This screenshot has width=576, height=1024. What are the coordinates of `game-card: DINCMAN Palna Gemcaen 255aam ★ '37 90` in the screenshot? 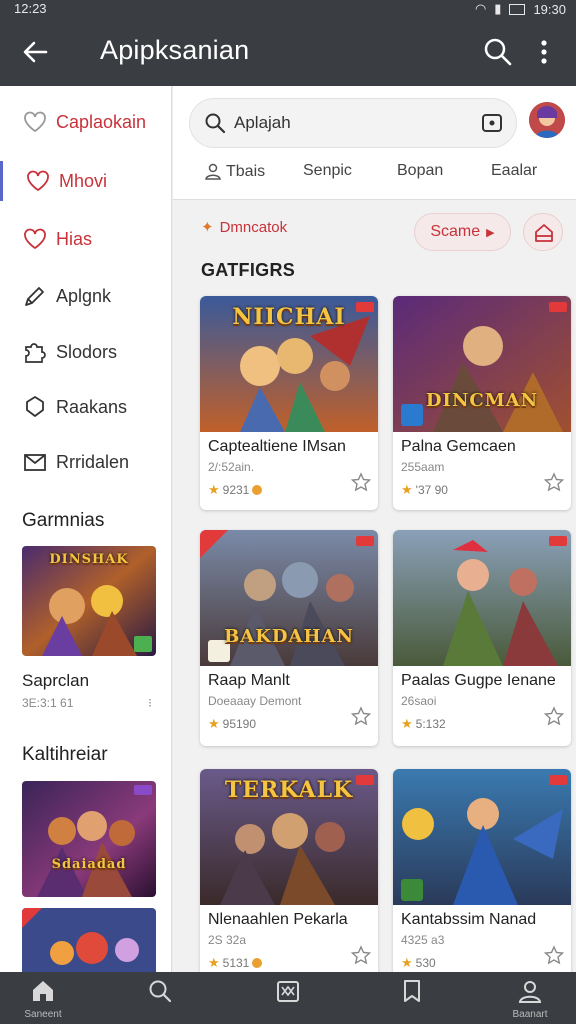 It's located at (482, 403).